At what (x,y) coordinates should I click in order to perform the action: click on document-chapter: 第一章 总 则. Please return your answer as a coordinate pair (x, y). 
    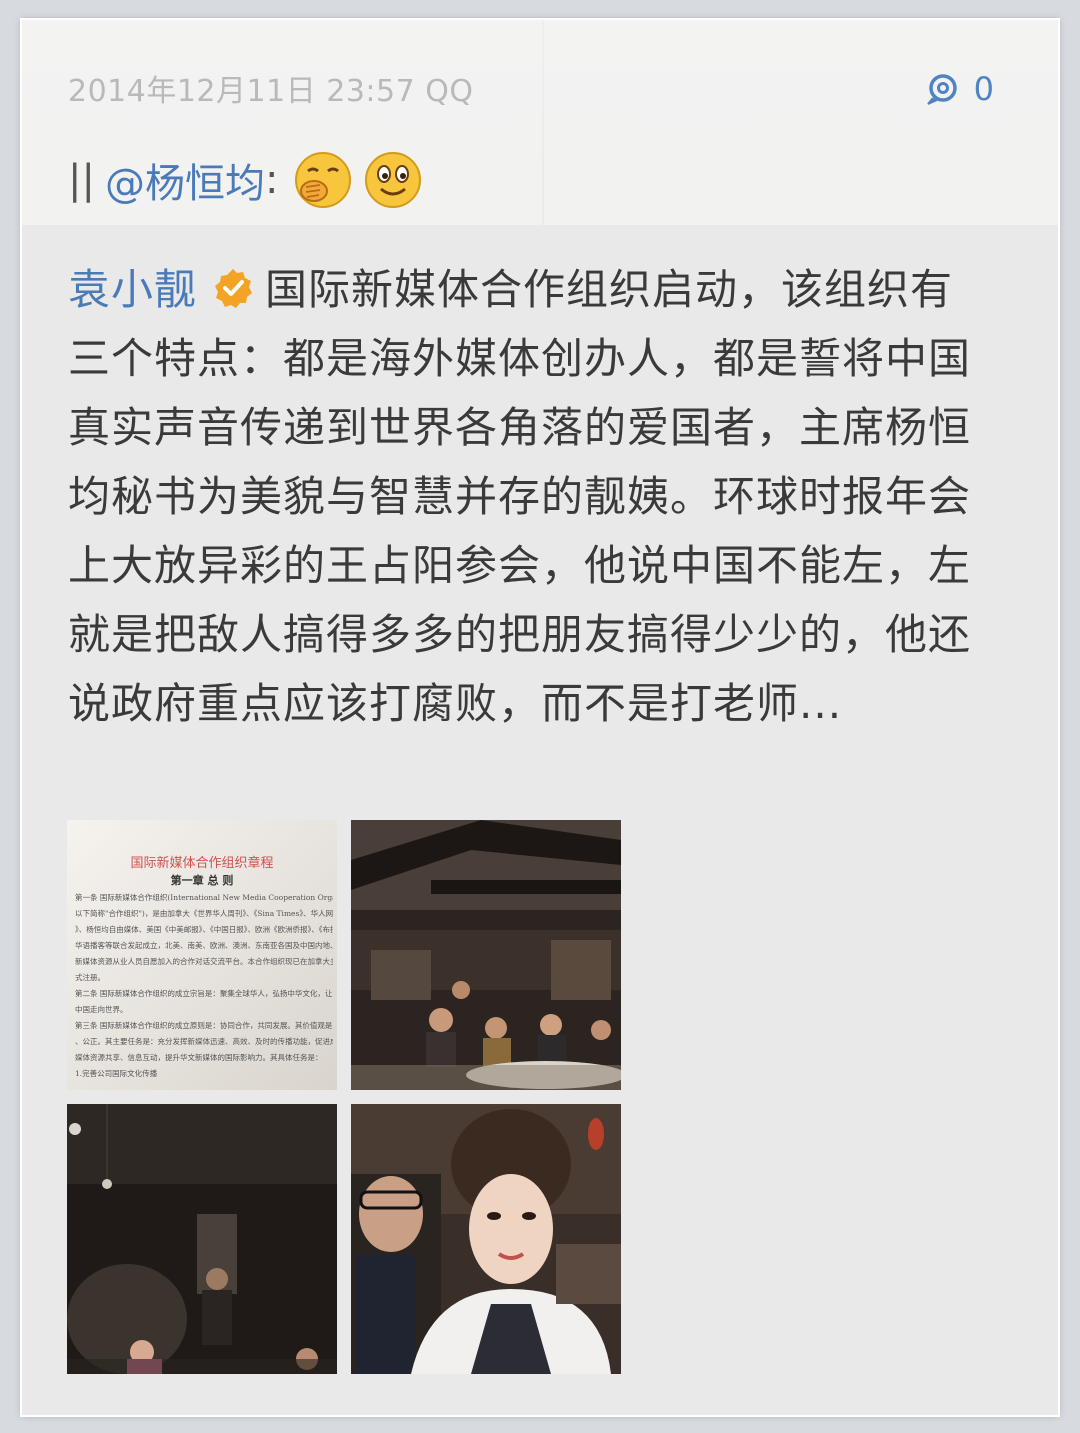
    Looking at the image, I should click on (202, 880).